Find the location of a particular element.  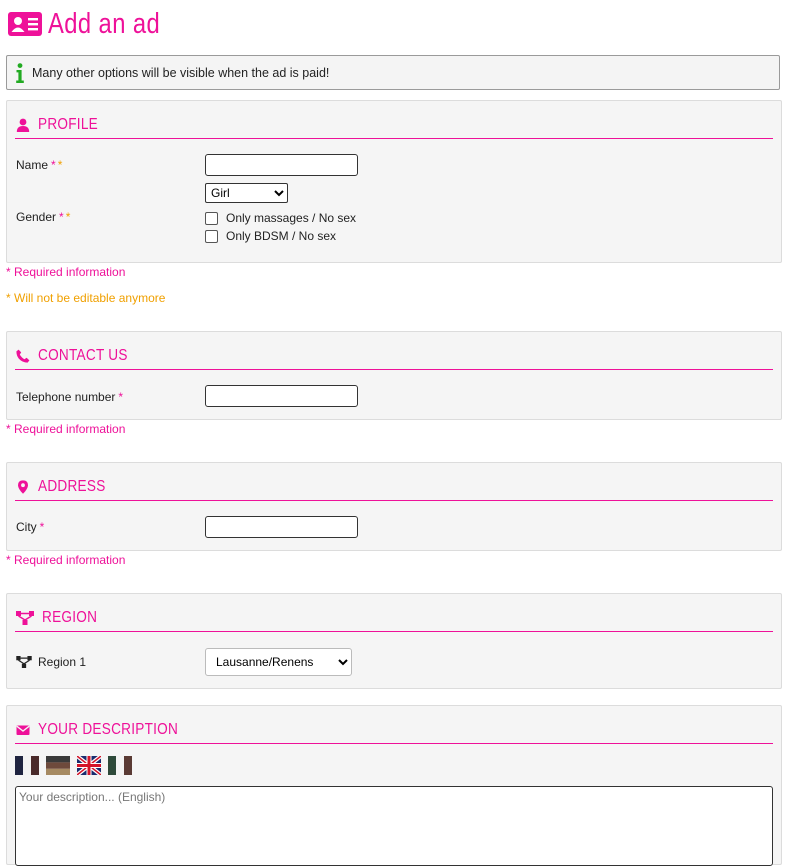

region-node-icon is located at coordinates (24, 662).